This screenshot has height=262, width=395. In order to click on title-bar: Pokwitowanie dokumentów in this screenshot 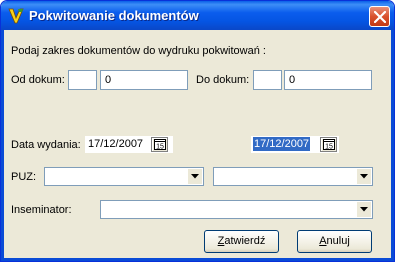, I will do `click(197, 15)`.